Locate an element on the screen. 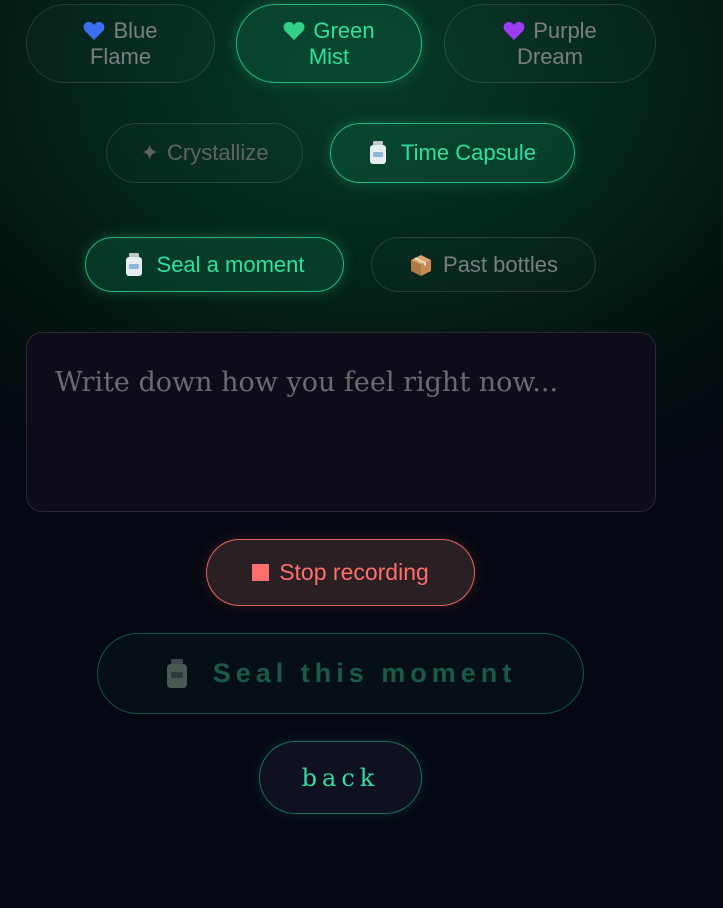  tab-label: Past bottles is located at coordinates (500, 264).